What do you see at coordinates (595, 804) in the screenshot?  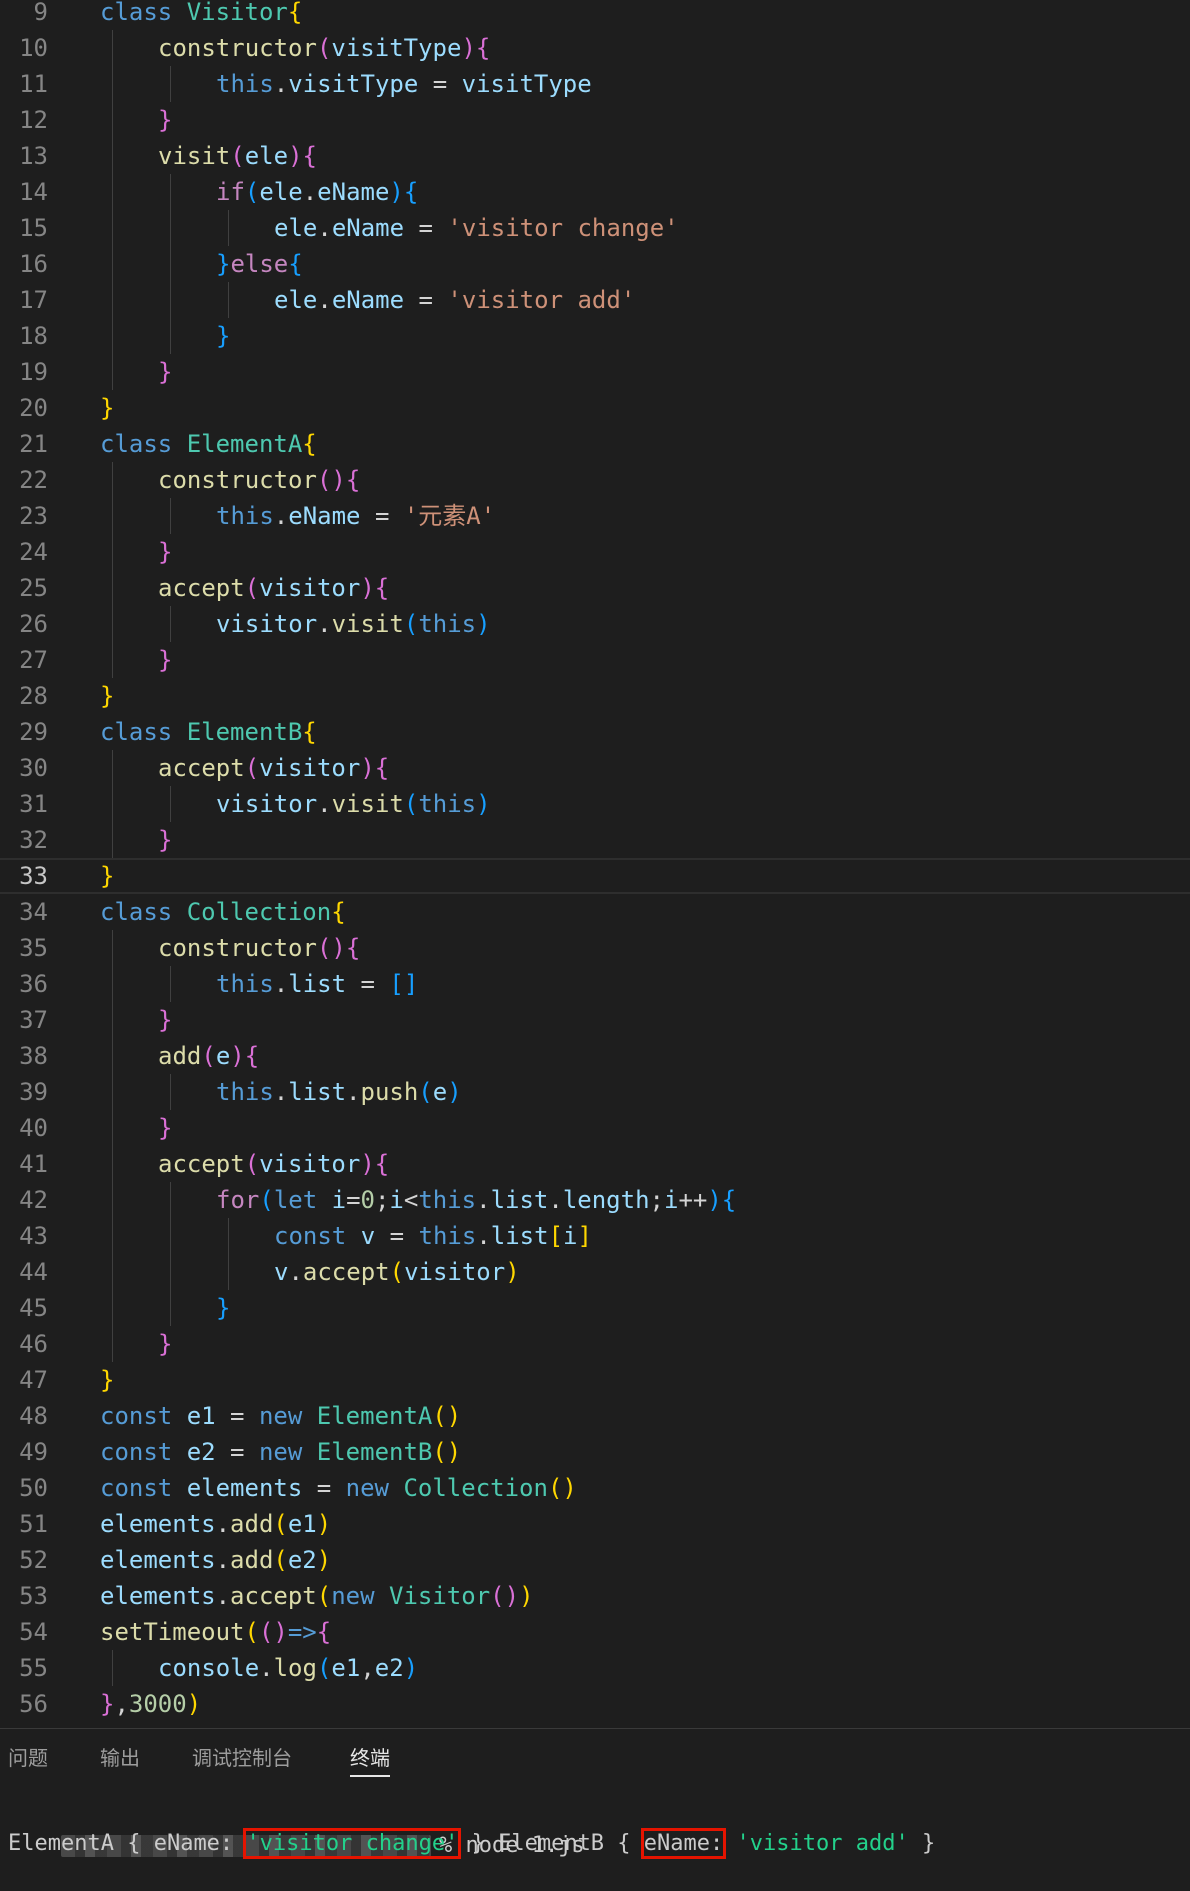 I see `code-line: 31 visitor.visit(this)` at bounding box center [595, 804].